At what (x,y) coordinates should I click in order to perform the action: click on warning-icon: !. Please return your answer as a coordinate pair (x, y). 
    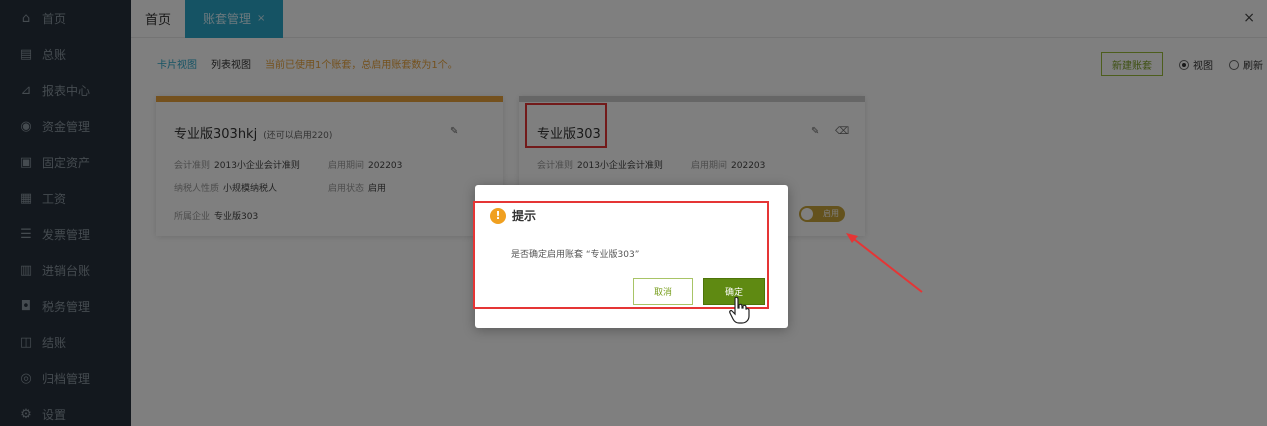
    Looking at the image, I should click on (498, 215).